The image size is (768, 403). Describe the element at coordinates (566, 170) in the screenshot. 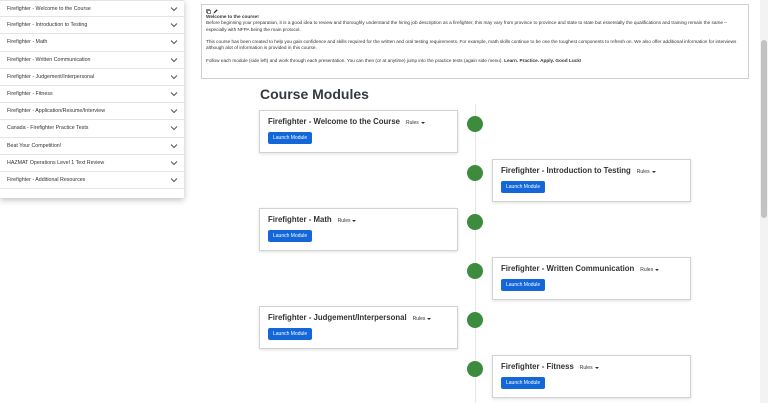

I see `module-title: Firefighter - Introduction to Testing` at that location.